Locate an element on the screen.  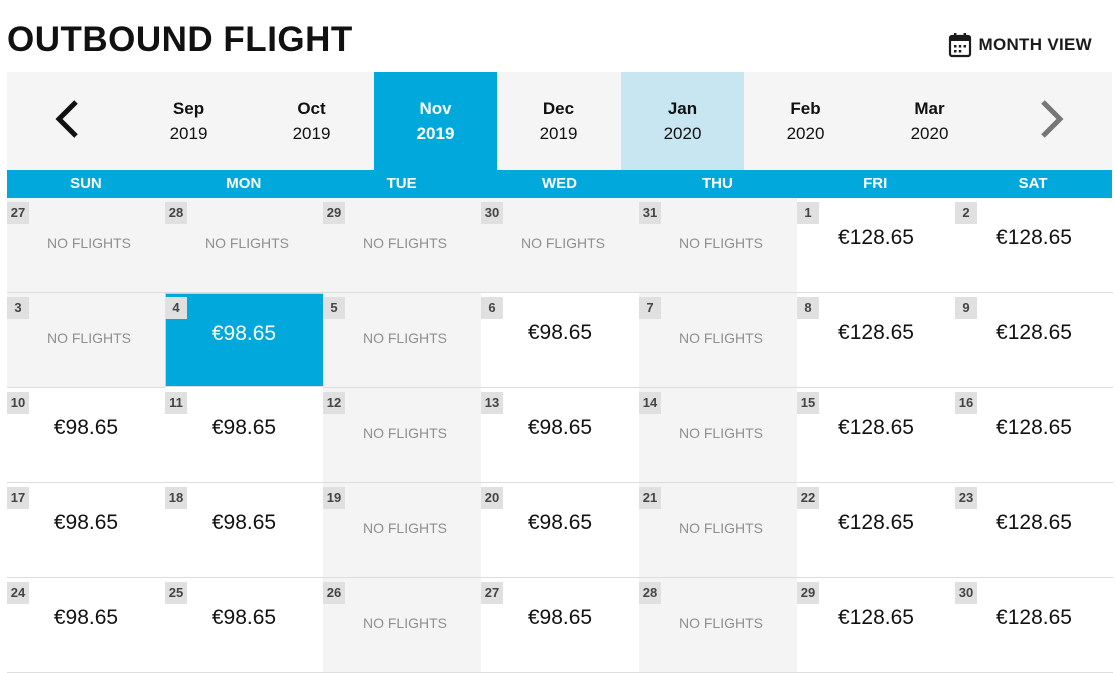
day-number: 29 is located at coordinates (334, 213).